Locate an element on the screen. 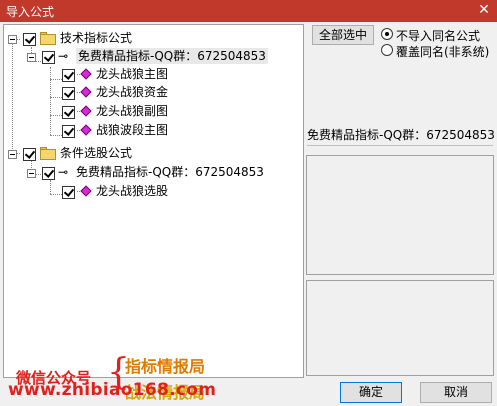  tree-leaf: 龙头战狼副图 is located at coordinates (154, 112).